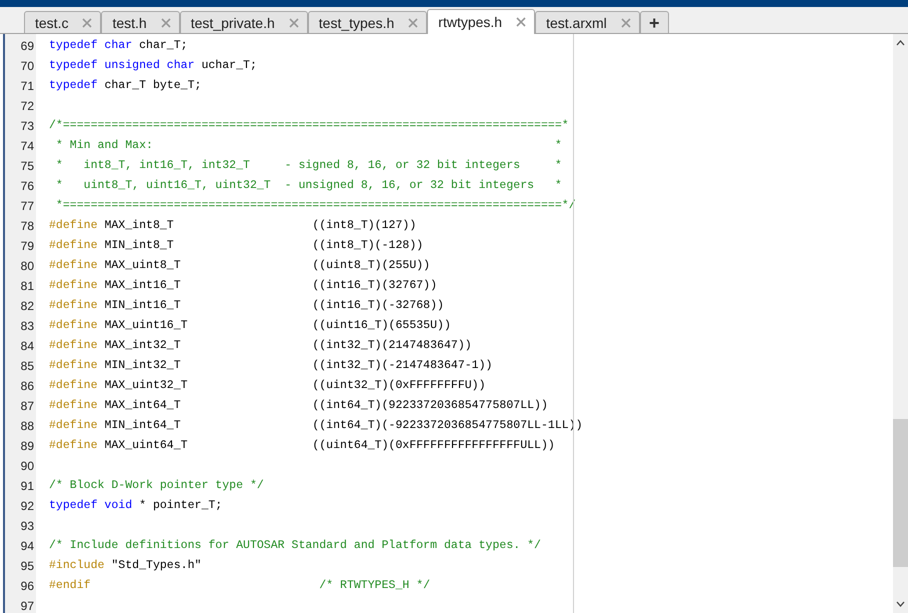  What do you see at coordinates (27, 586) in the screenshot?
I see `line-number: 96` at bounding box center [27, 586].